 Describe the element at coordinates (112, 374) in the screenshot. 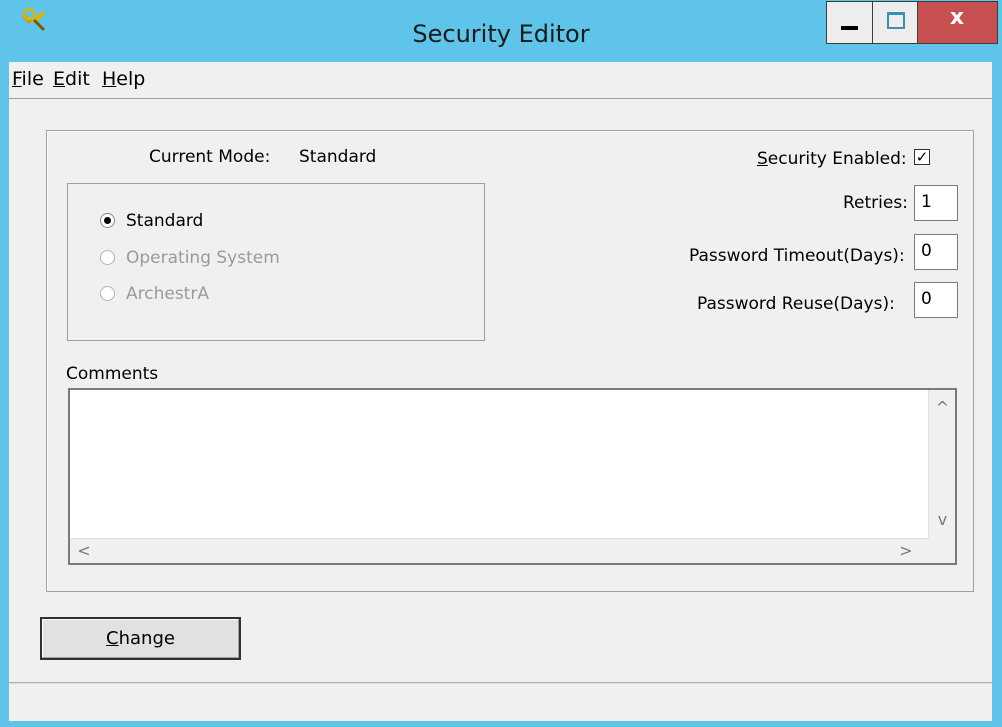

I see `comments-label: Comments` at that location.